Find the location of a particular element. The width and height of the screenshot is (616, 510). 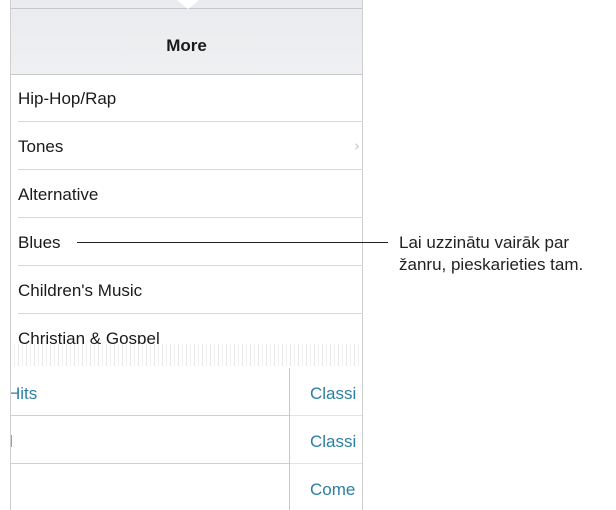

list-item: Come is located at coordinates (326, 487).